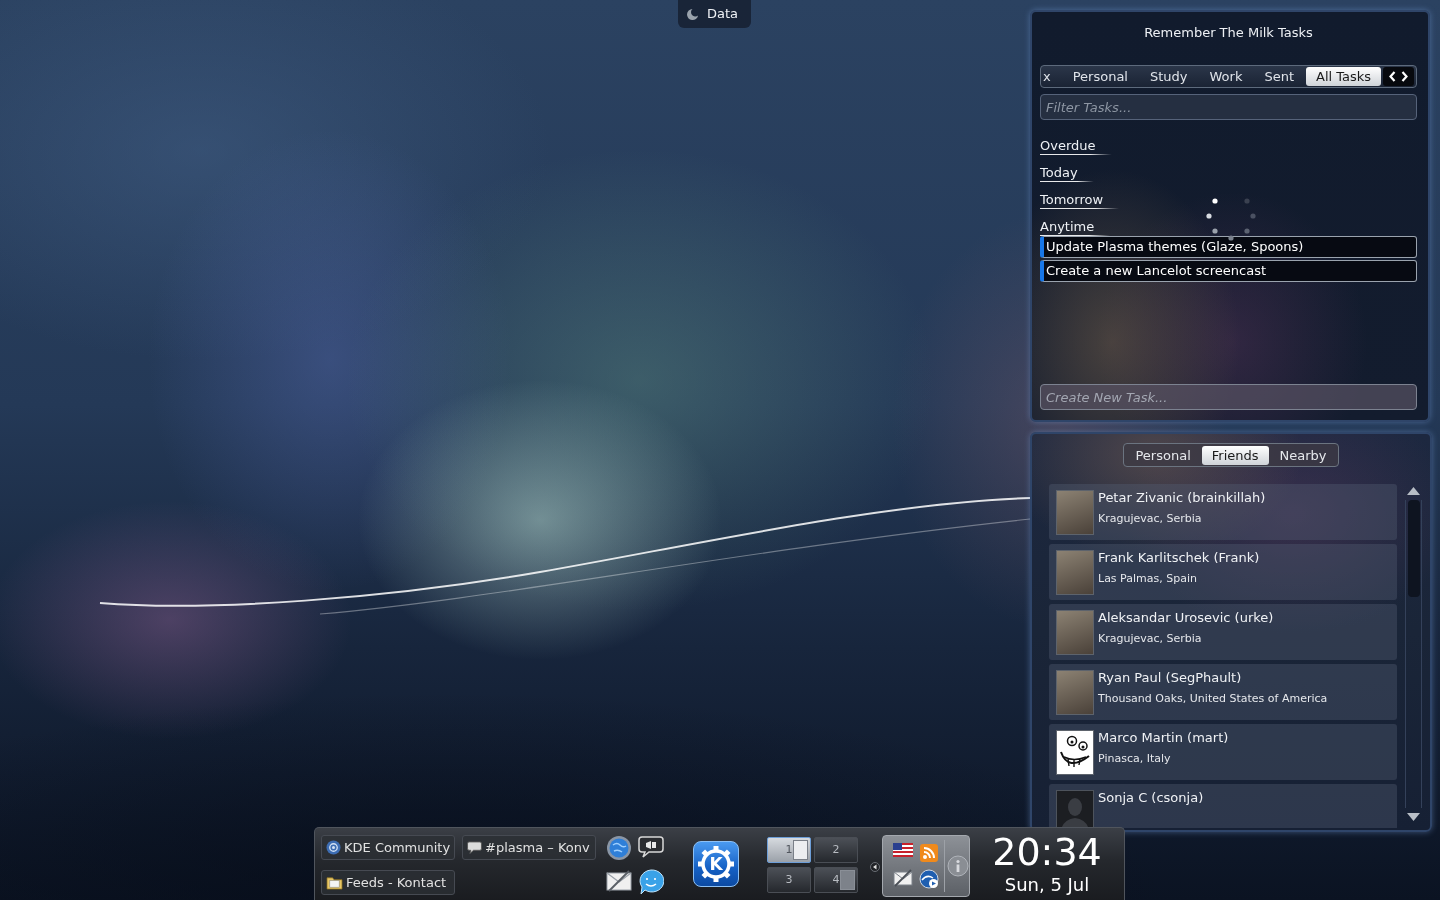 This screenshot has width=1440, height=900. Describe the element at coordinates (1168, 76) in the screenshot. I see `tab: Study` at that location.